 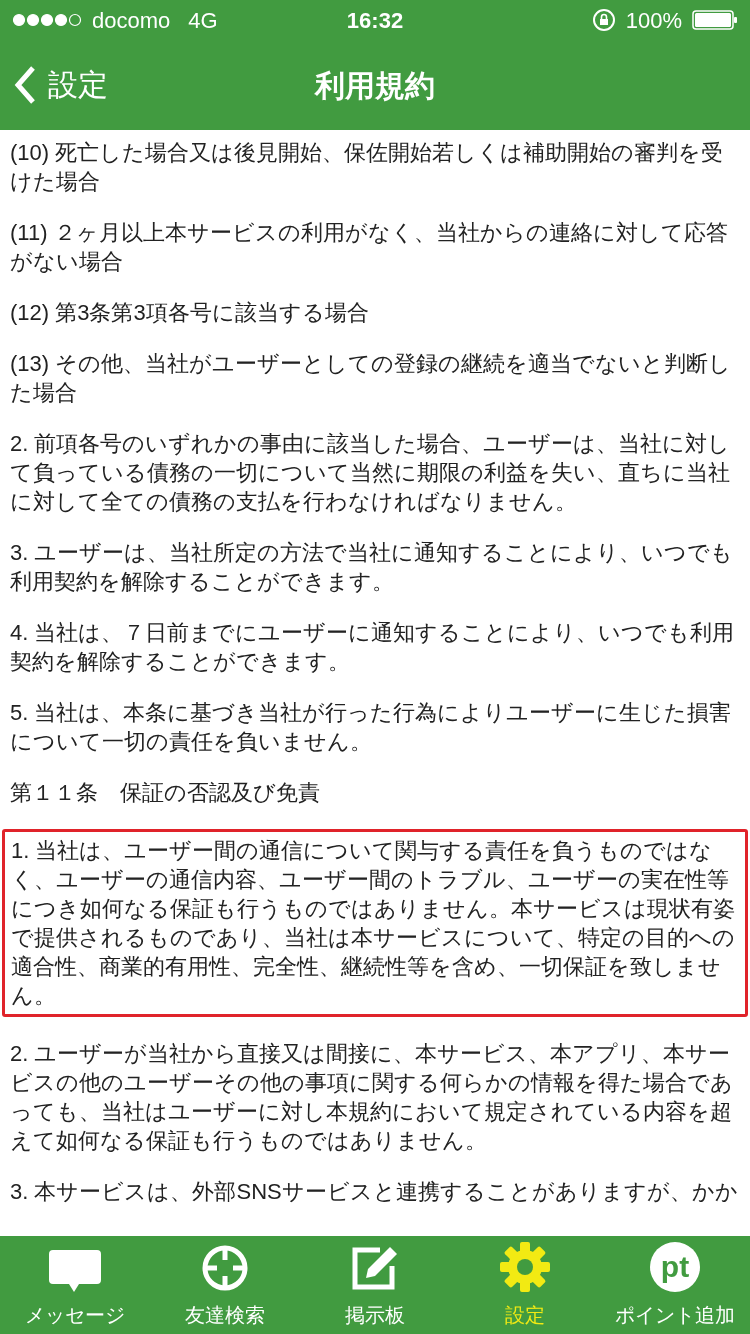 What do you see at coordinates (372, 1097) in the screenshot?
I see `terms-paragraph: 2. ユーザーが当社から直接又は間接に、本サービス、本アプリ、本サービスの他のユーザーその他の事項に関する何らかの情報を得た場合であっても、当社はユーザーに対し本規約において規定されている内容を超えて如何なる保証も行うものではありません。` at bounding box center [372, 1097].